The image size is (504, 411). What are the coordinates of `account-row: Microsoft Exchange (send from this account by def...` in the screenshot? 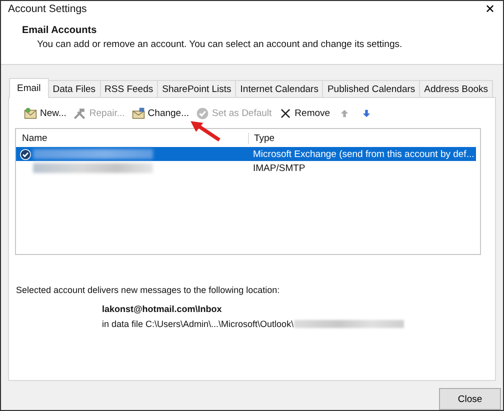 It's located at (246, 154).